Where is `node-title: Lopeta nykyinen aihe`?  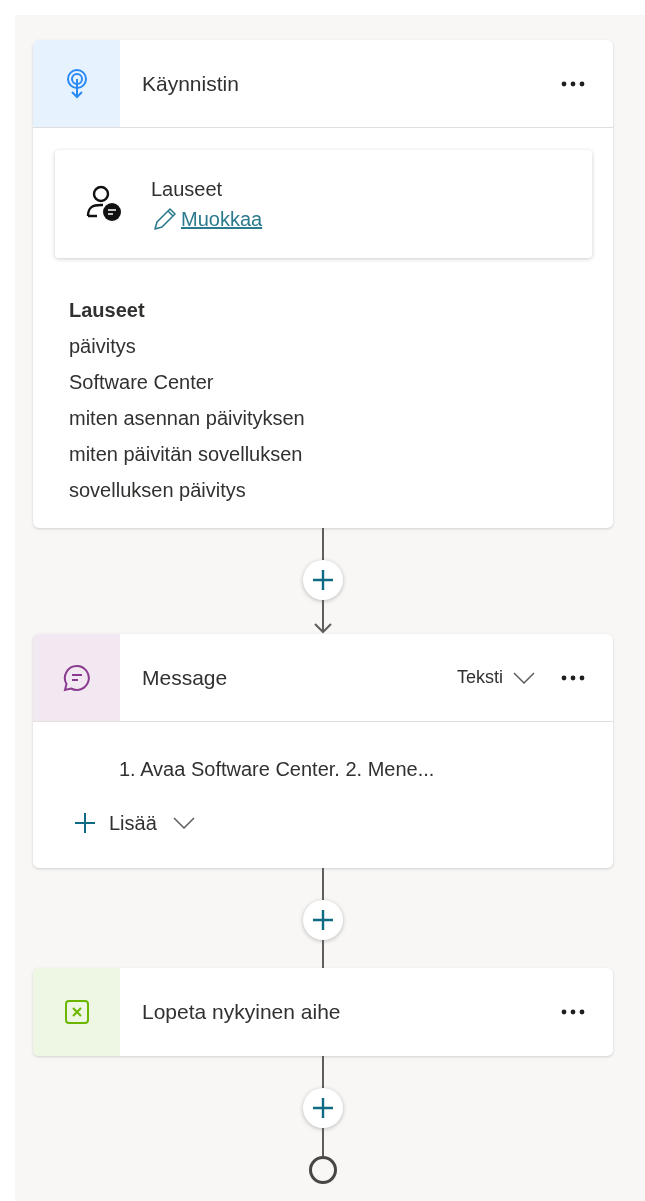 node-title: Lopeta nykyinen aihe is located at coordinates (242, 1012).